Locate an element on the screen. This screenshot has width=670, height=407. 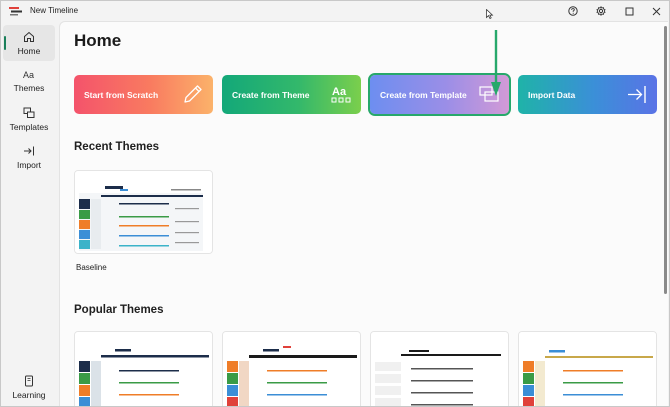
close-button is located at coordinates (656, 11).